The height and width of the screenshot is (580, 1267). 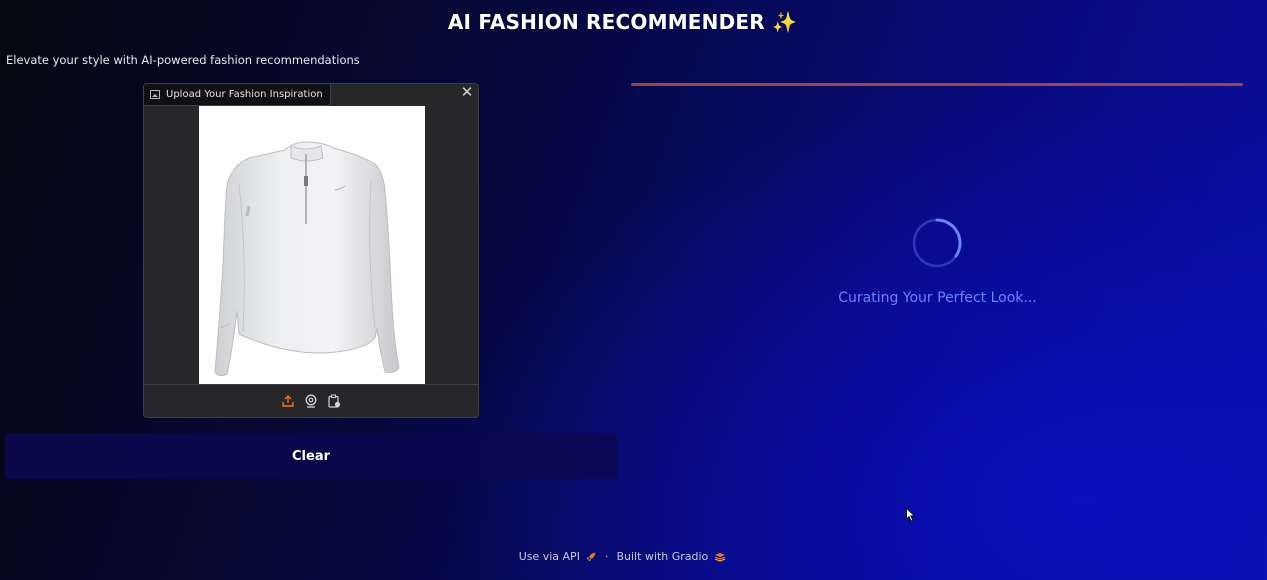 I want to click on clear-button: Clear, so click(x=311, y=456).